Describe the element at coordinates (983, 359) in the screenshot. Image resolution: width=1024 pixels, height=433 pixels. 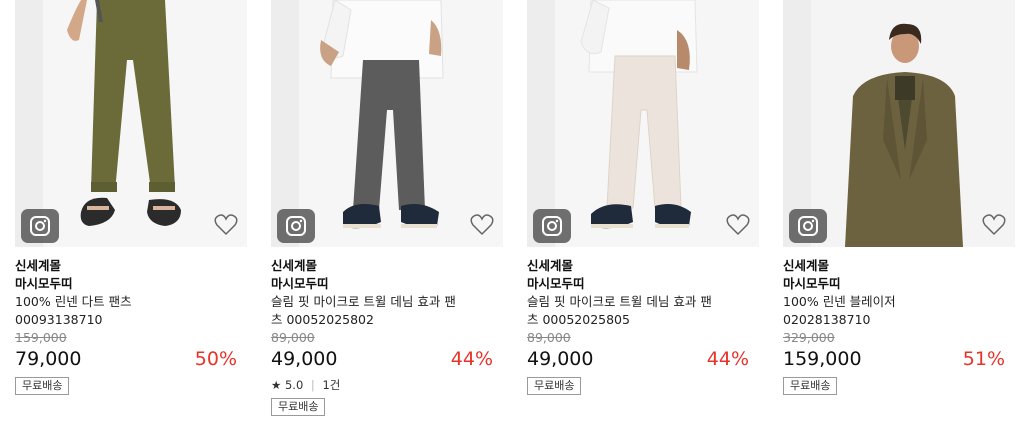
I see `discount-rate: 51%` at that location.